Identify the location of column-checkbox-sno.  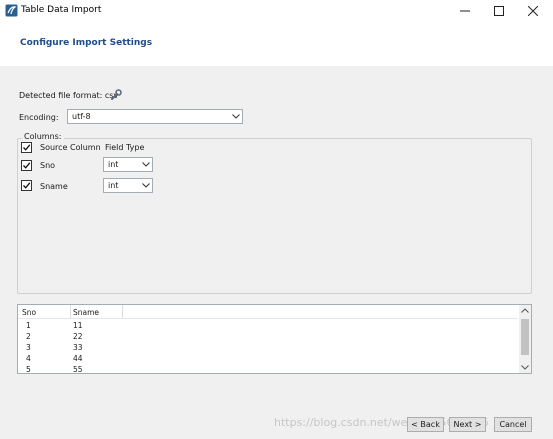
(26, 165).